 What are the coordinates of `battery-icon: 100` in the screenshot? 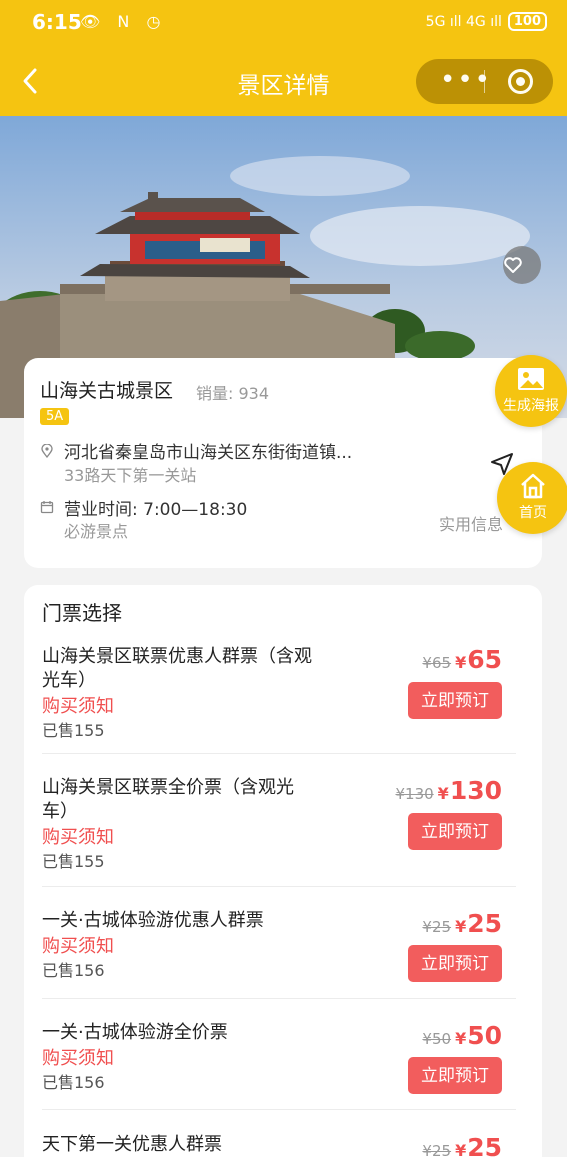 It's located at (527, 21).